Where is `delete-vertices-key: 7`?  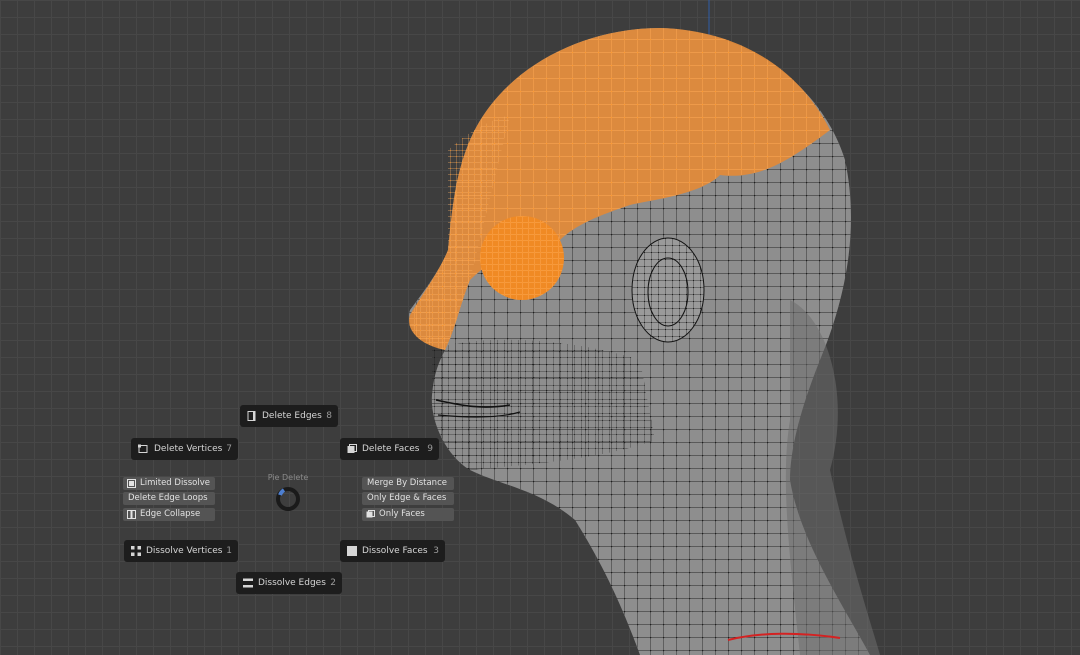 delete-vertices-key: 7 is located at coordinates (229, 449).